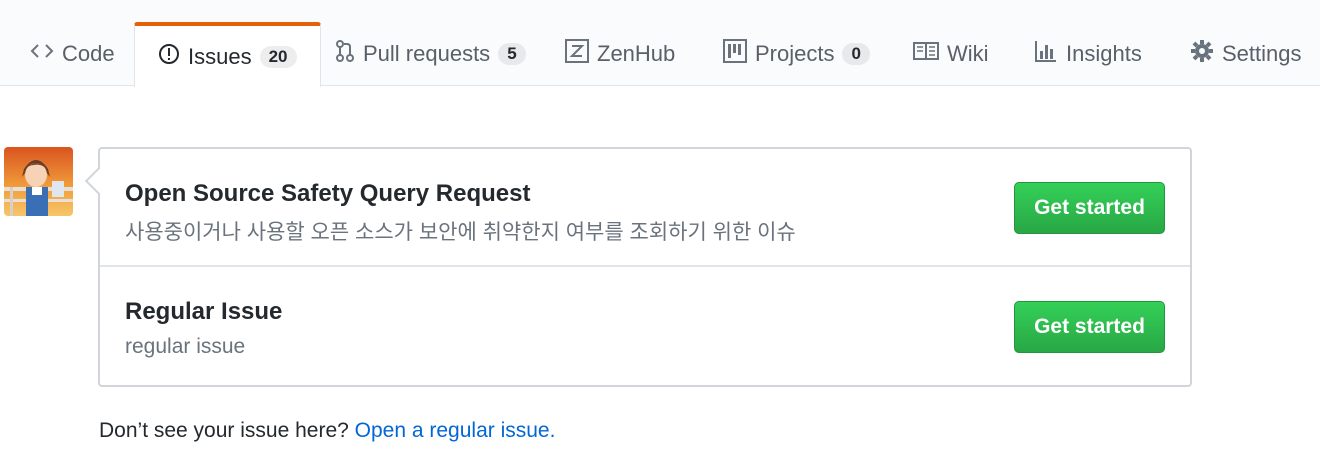 The height and width of the screenshot is (463, 1320). What do you see at coordinates (926, 54) in the screenshot?
I see `book-icon` at bounding box center [926, 54].